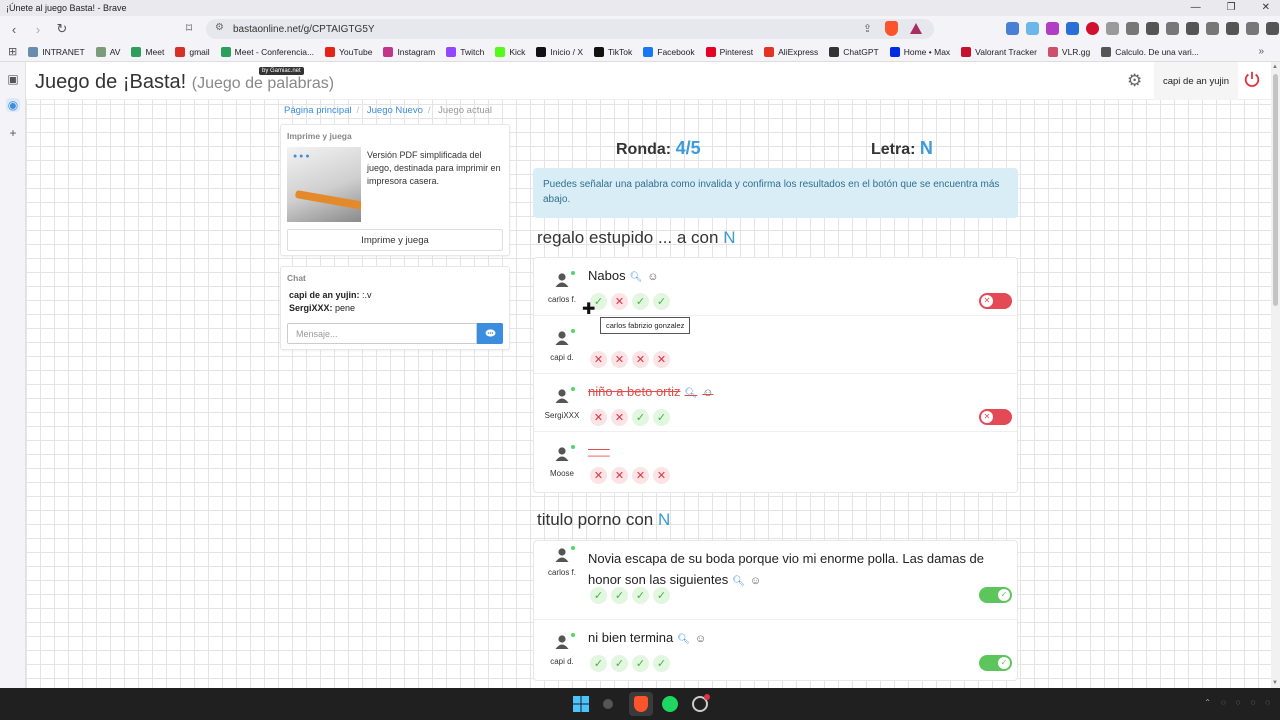  What do you see at coordinates (891, 28) in the screenshot?
I see `brave-shields-icon` at bounding box center [891, 28].